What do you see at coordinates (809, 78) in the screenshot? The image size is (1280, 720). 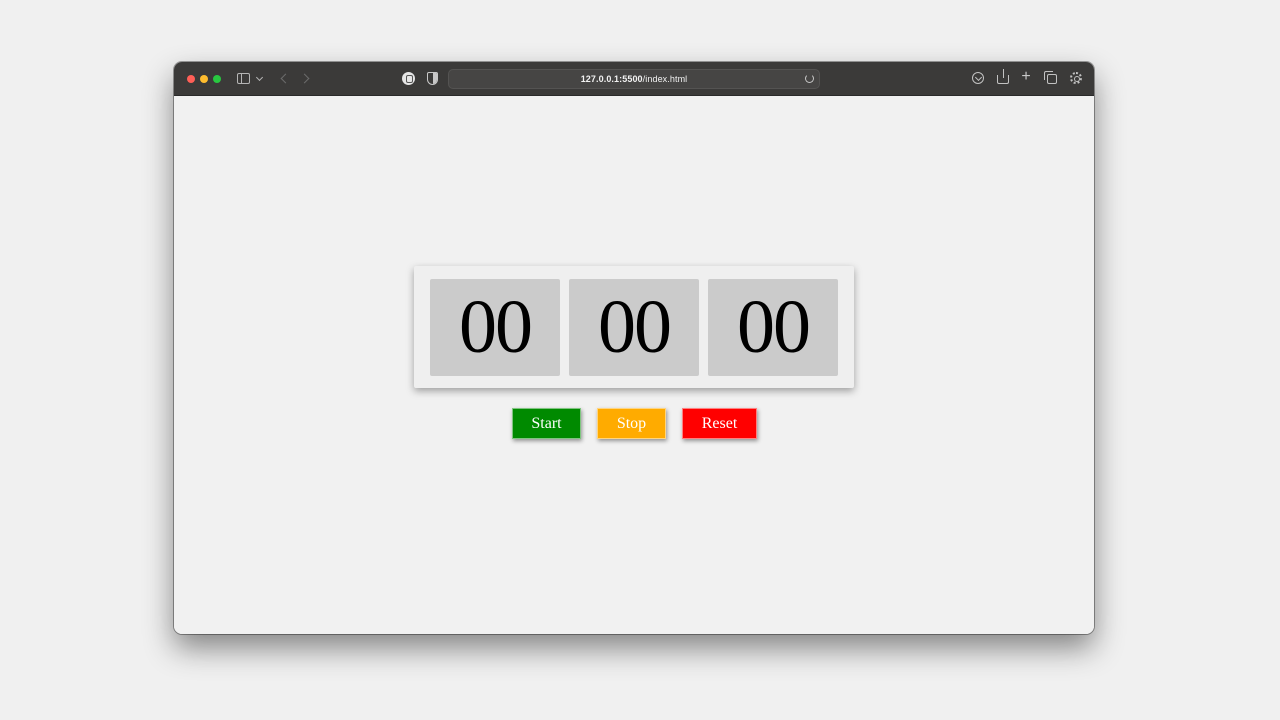 I see `reload-icon` at bounding box center [809, 78].